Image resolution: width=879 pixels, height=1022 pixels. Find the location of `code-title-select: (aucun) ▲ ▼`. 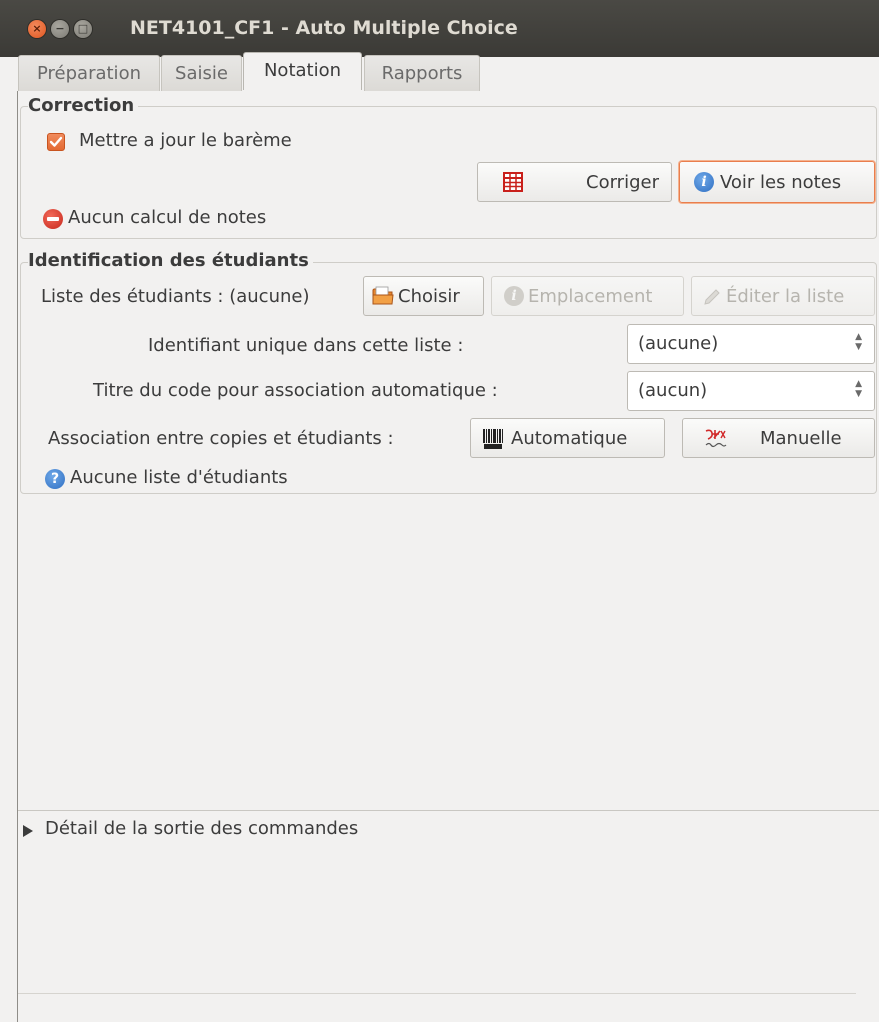

code-title-select: (aucun) ▲ ▼ is located at coordinates (751, 391).